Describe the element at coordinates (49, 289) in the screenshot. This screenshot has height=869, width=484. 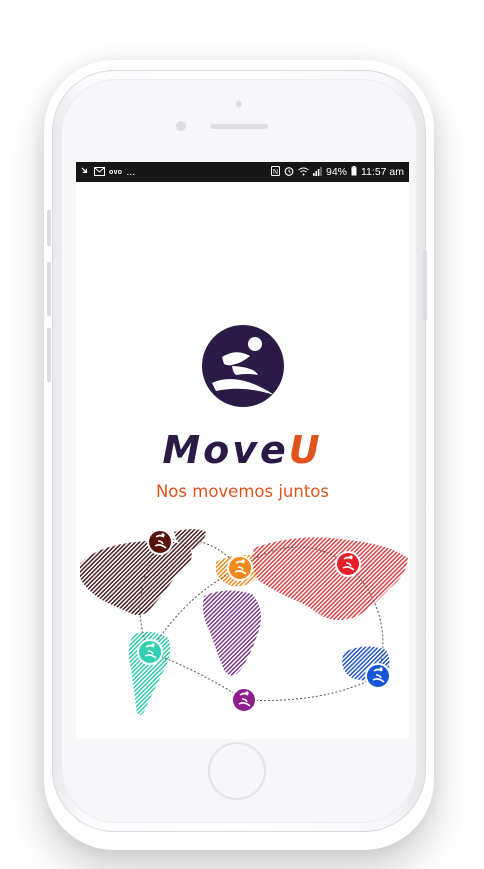
I see `volume-up-button` at that location.